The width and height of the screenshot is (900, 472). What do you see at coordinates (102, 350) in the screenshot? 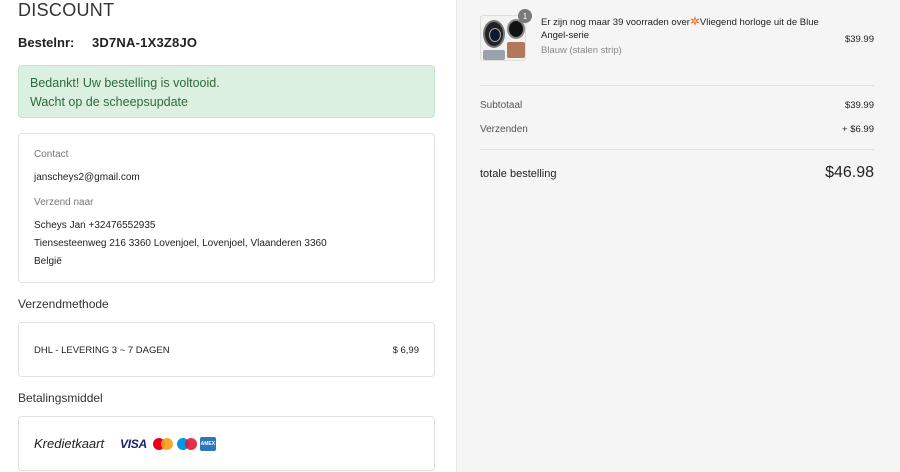
I see `shipping-method-name: DHL - LEVERING 3 ~ 7 DAGEN` at bounding box center [102, 350].